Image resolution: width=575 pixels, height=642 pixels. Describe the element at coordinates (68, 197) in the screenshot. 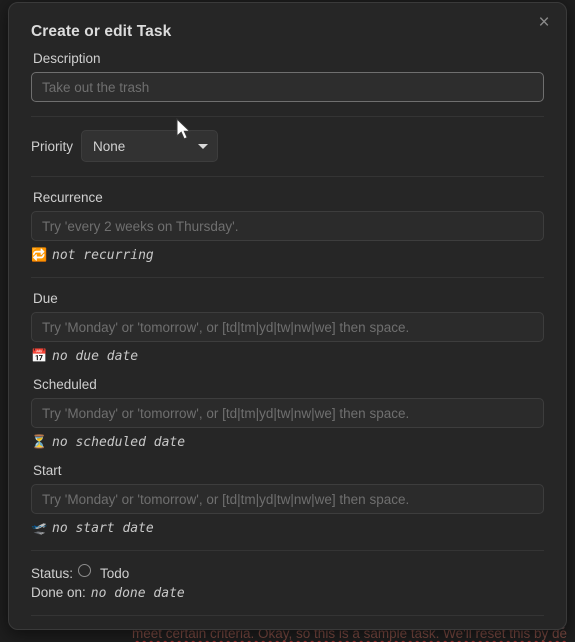

I see `recurrence-label: Recurrence` at that location.